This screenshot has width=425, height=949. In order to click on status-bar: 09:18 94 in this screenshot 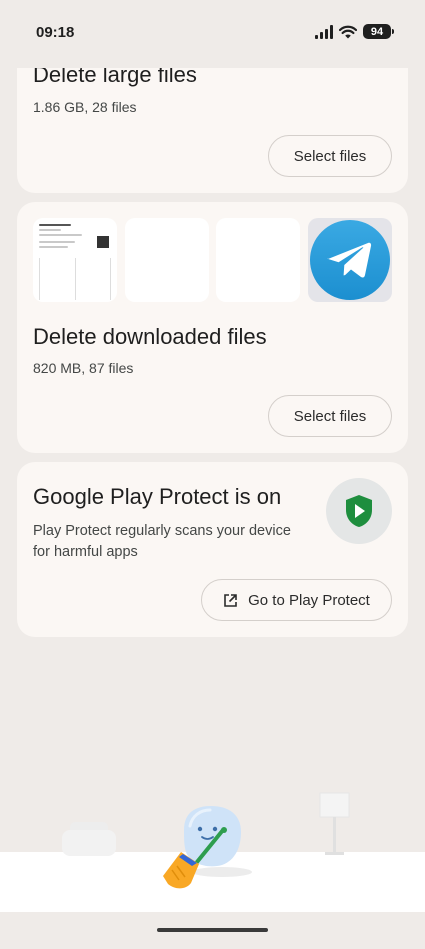, I will do `click(212, 34)`.